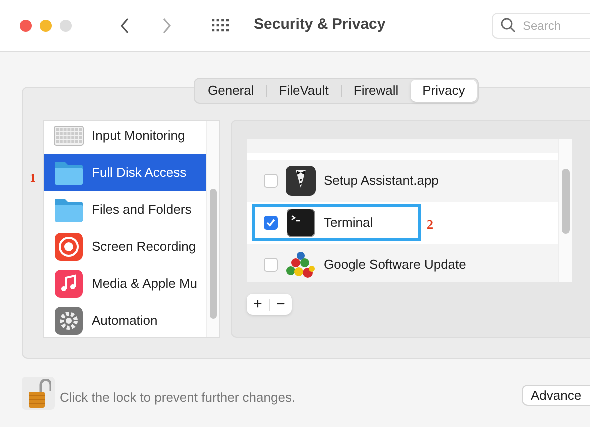 The image size is (590, 427). Describe the element at coordinates (145, 283) in the screenshot. I see `sidebar-label: Media & Apple Mu` at that location.